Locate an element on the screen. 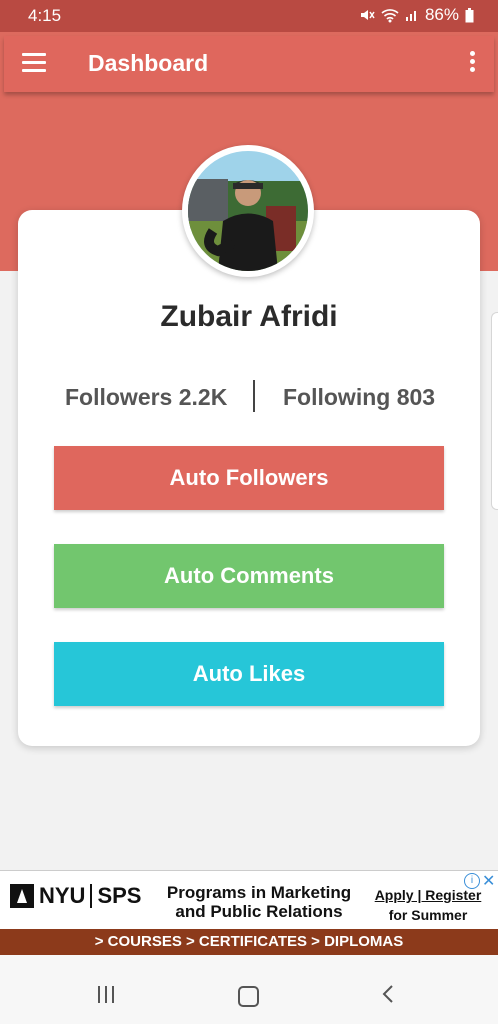 This screenshot has width=498, height=1024. signal-icon is located at coordinates (410, 16).